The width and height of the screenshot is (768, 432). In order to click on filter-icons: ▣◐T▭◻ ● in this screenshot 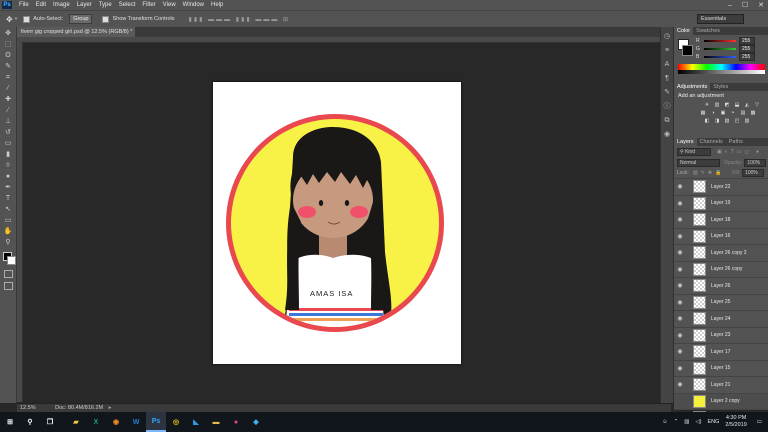, I will do `click(739, 152)`.